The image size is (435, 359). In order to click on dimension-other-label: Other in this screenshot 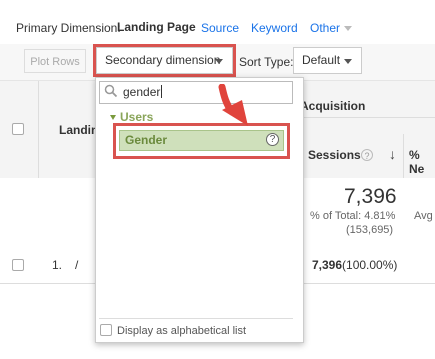, I will do `click(325, 28)`.